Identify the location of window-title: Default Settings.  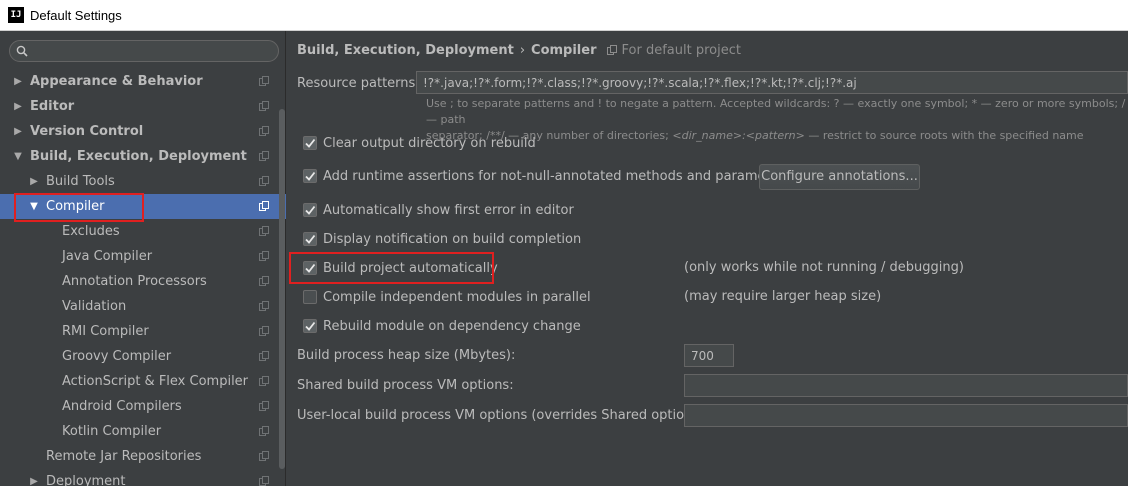
(76, 15).